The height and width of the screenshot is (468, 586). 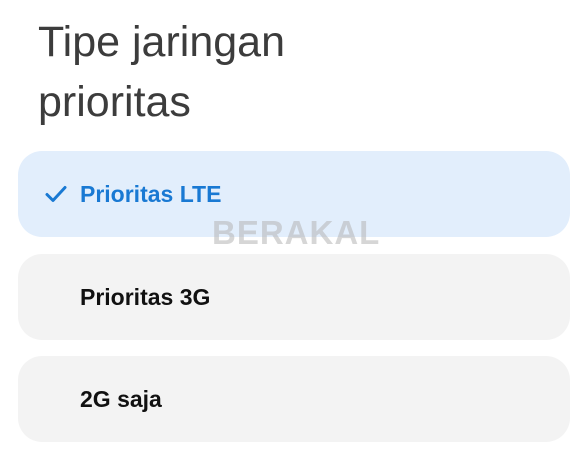 What do you see at coordinates (56, 194) in the screenshot?
I see `checkmark-icon` at bounding box center [56, 194].